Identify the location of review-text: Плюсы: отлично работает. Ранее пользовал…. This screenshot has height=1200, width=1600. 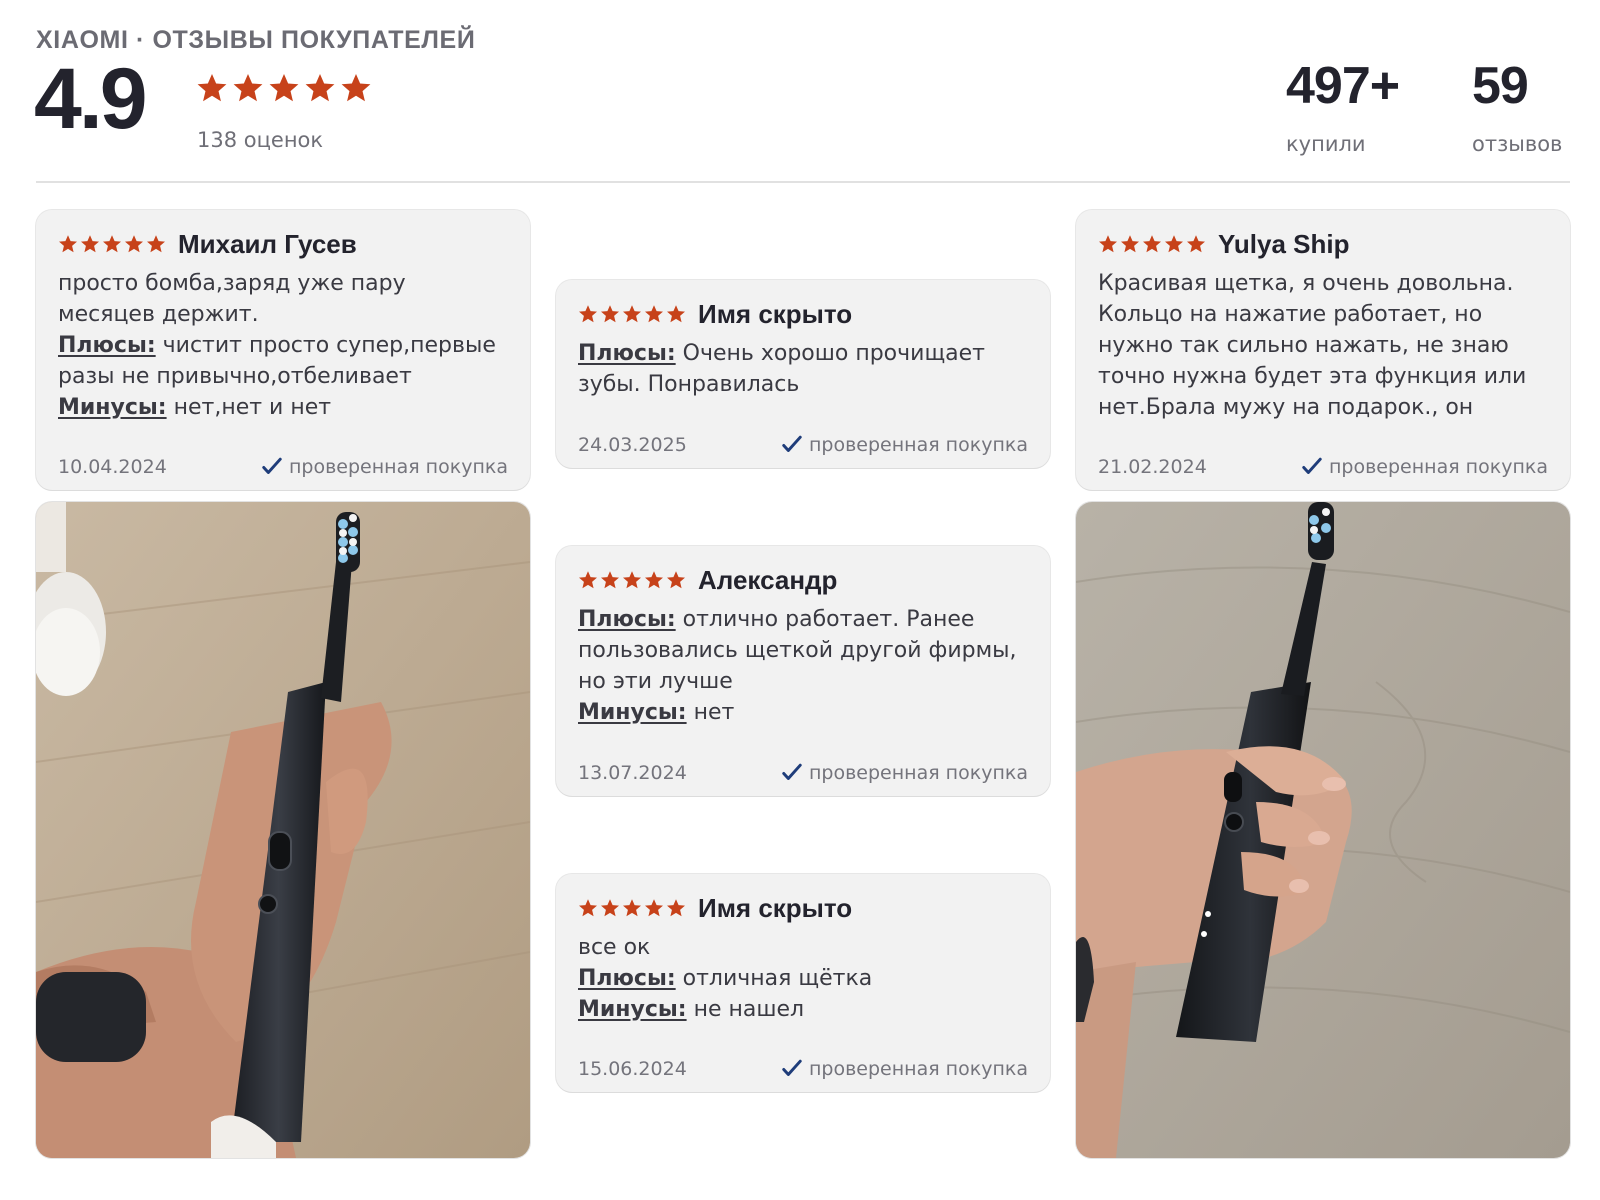
(803, 666).